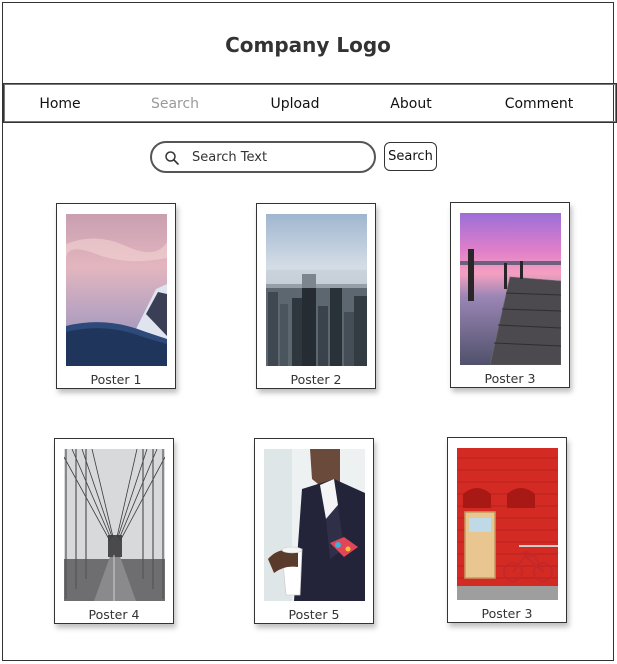  I want to click on search-box, so click(263, 157).